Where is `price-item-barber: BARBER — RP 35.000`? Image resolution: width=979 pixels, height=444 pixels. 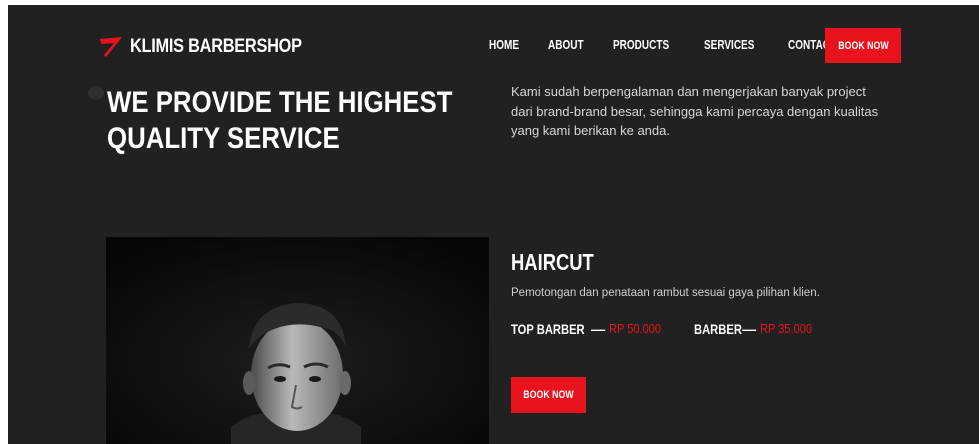
price-item-barber: BARBER — RP 35.000 is located at coordinates (757, 329).